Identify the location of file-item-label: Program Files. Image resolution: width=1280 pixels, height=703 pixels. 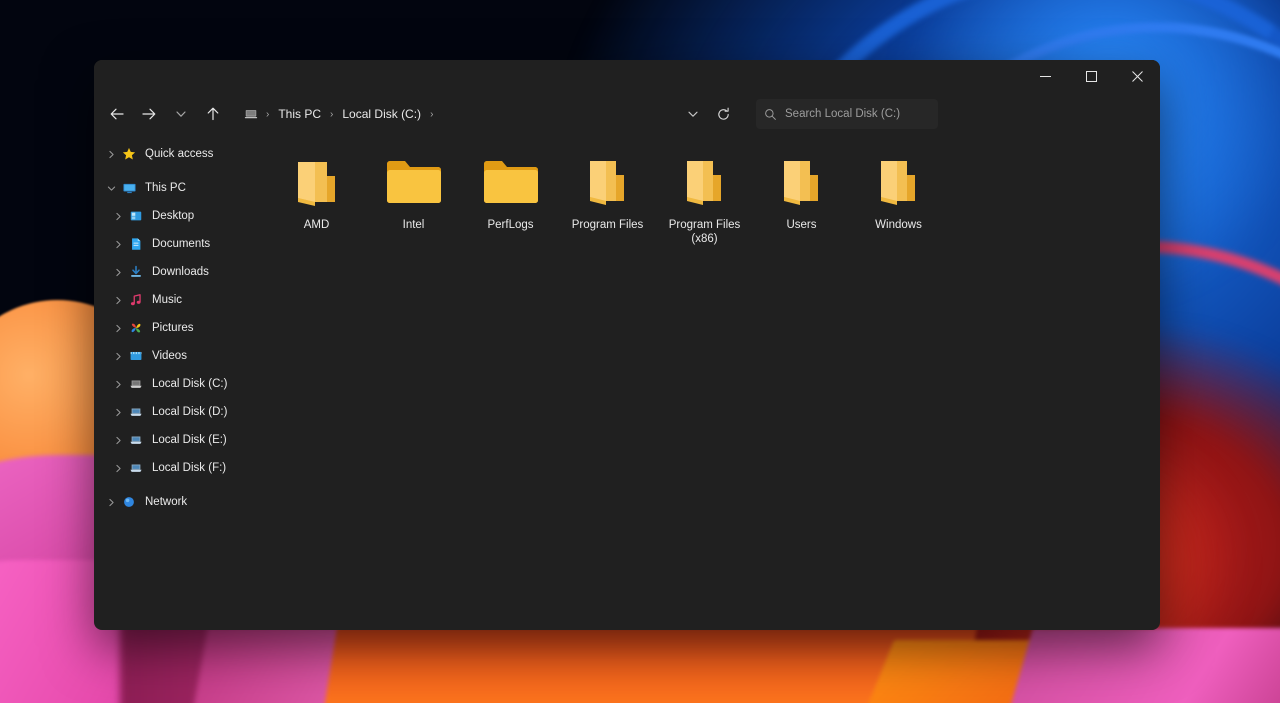
(607, 225).